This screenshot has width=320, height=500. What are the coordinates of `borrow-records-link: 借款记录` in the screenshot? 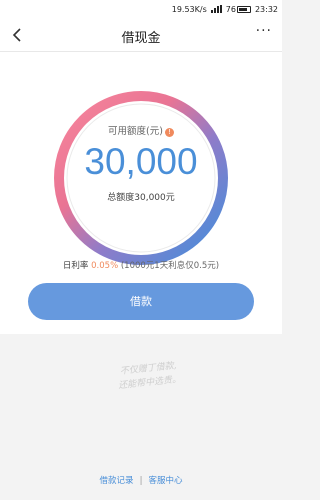 It's located at (117, 481).